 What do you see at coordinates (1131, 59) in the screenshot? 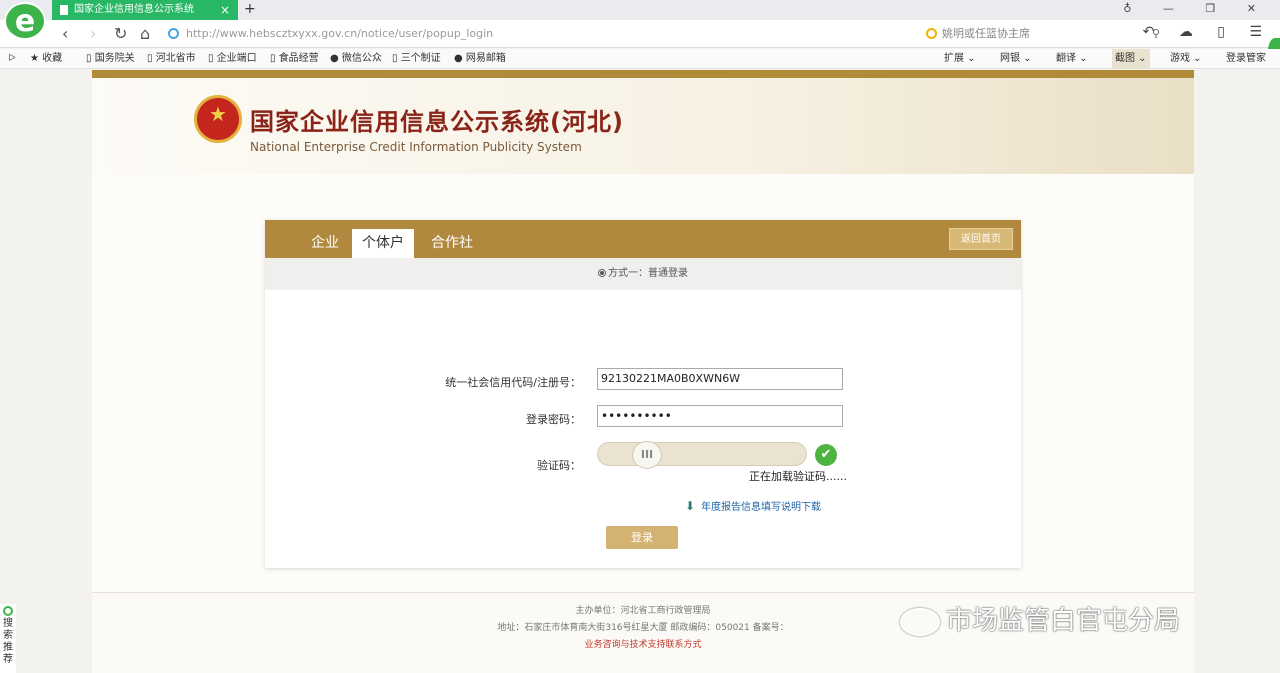
I see `screenshot-menu: 截图 ⌄` at bounding box center [1131, 59].